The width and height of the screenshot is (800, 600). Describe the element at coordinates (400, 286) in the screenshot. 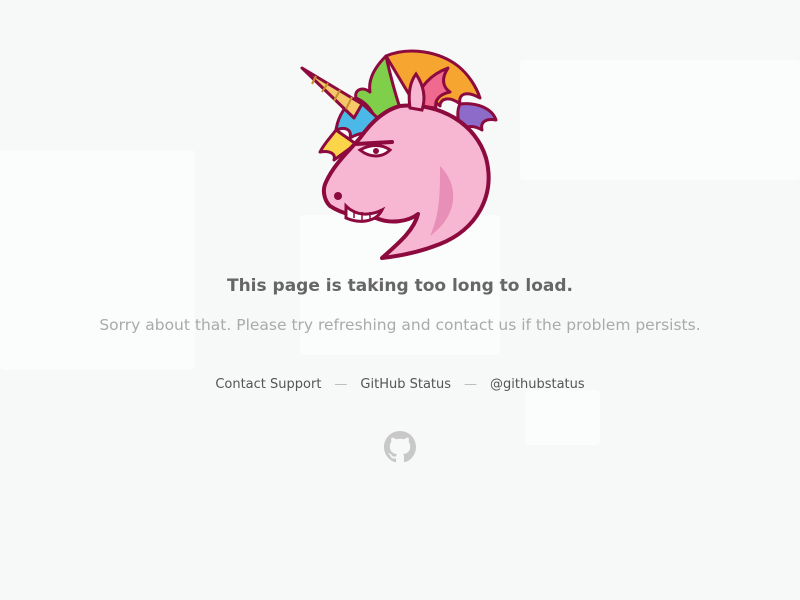

I see `error-title: This page is taking too long to load.` at that location.